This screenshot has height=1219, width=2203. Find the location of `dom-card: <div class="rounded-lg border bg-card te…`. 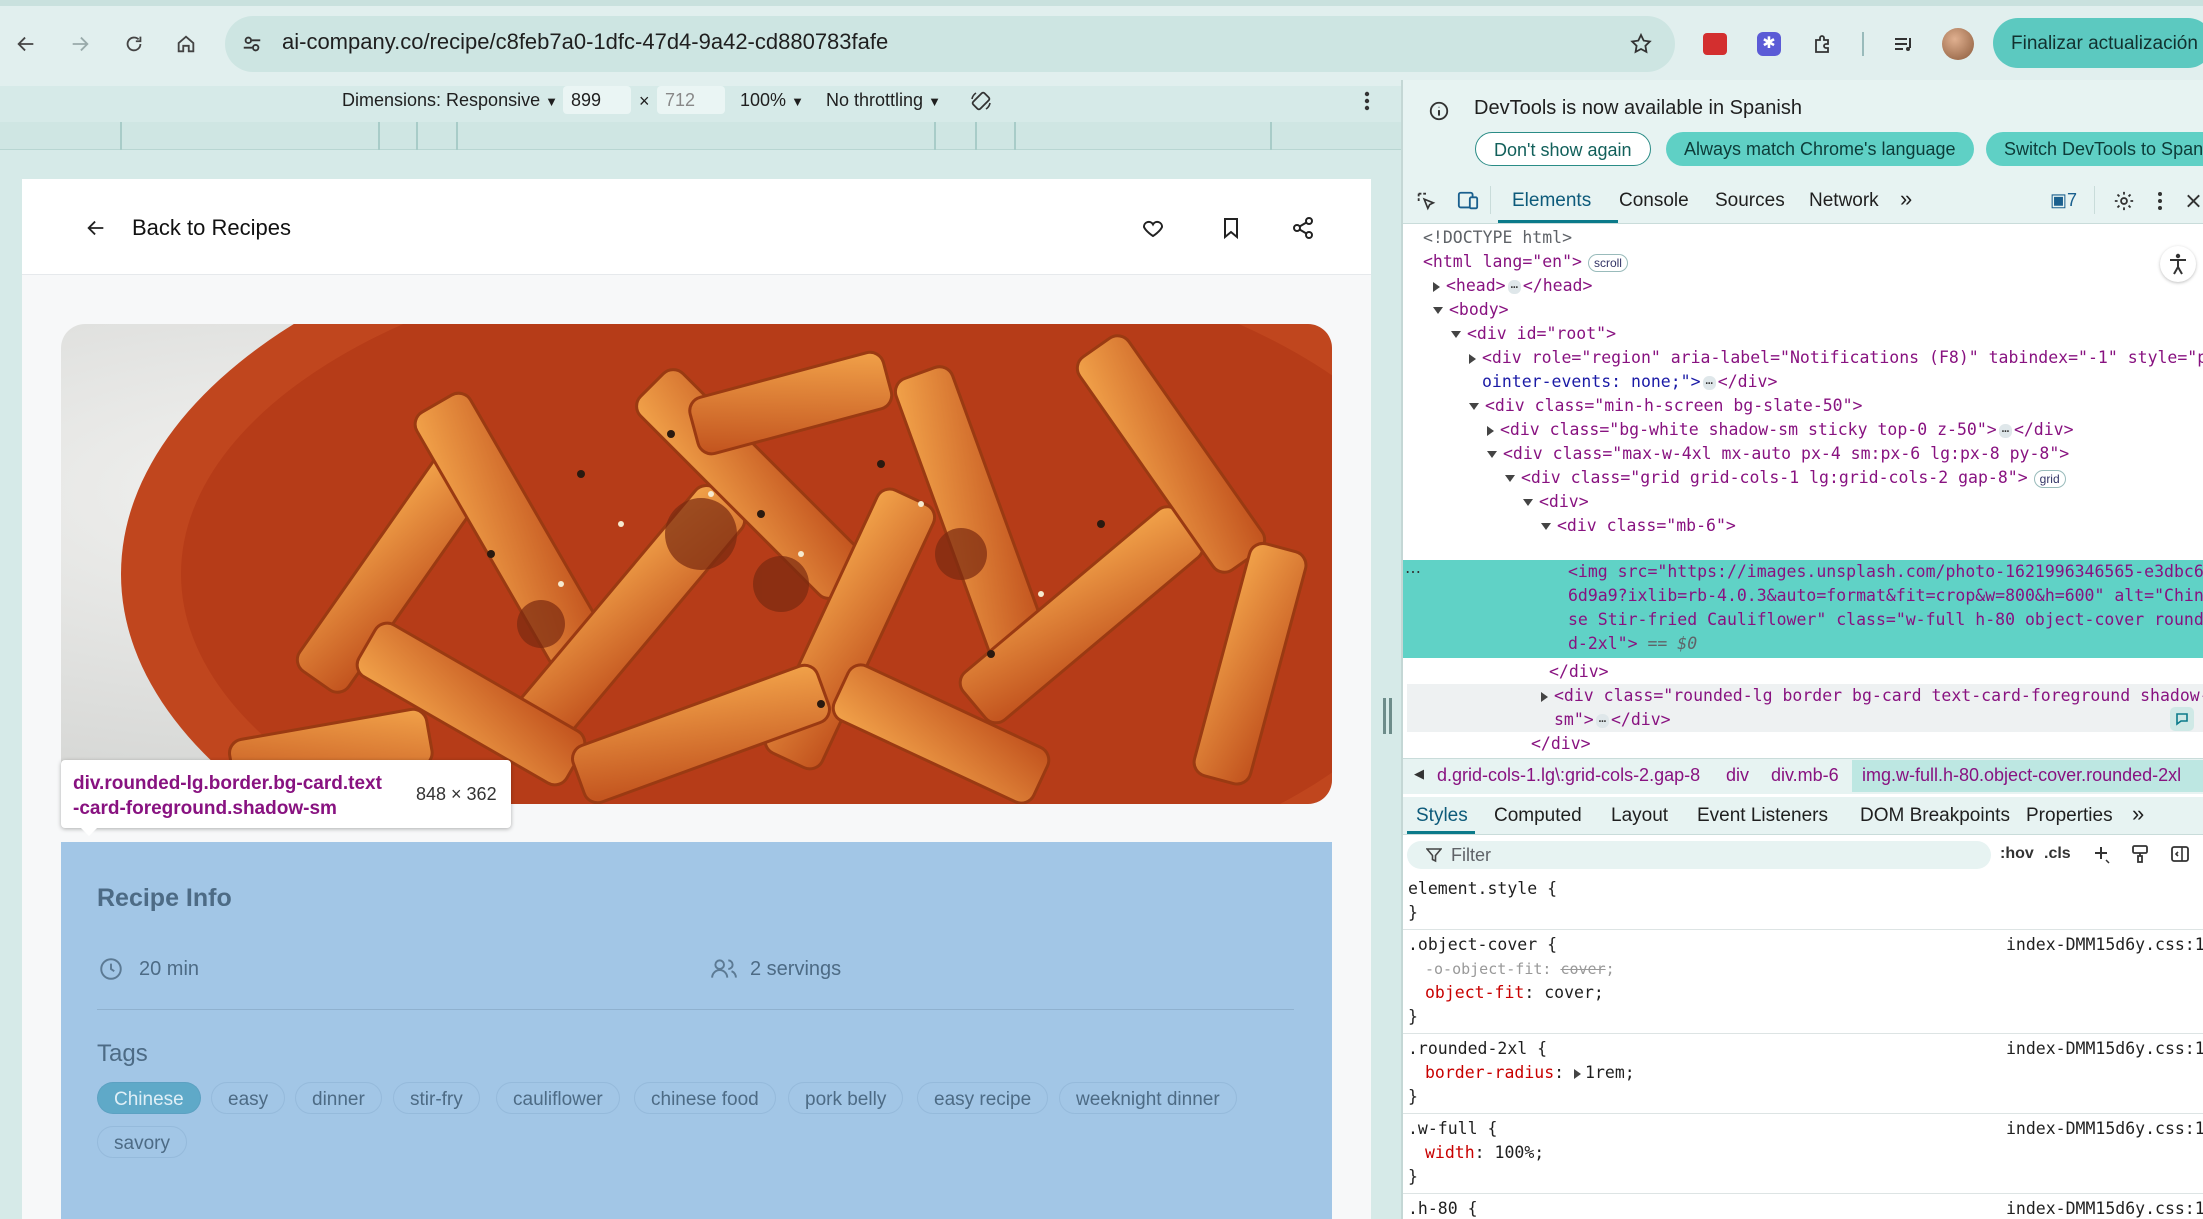

dom-card: <div class="rounded-lg border bg-card te… is located at coordinates (1872, 696).